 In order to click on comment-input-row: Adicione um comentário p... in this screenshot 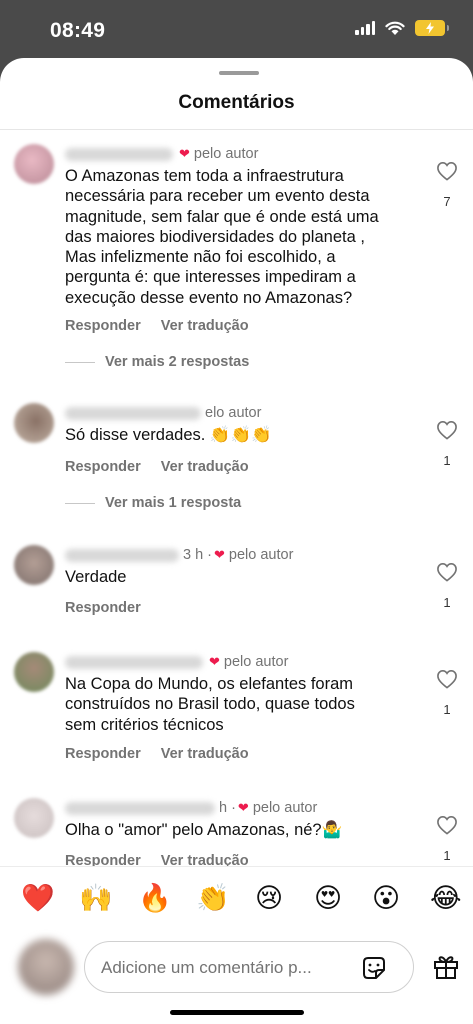, I will do `click(236, 970)`.